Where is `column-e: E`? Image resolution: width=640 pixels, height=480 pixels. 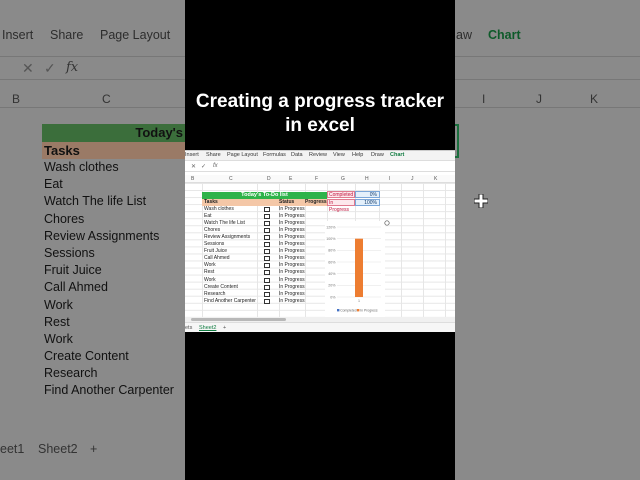 column-e: E is located at coordinates (290, 179).